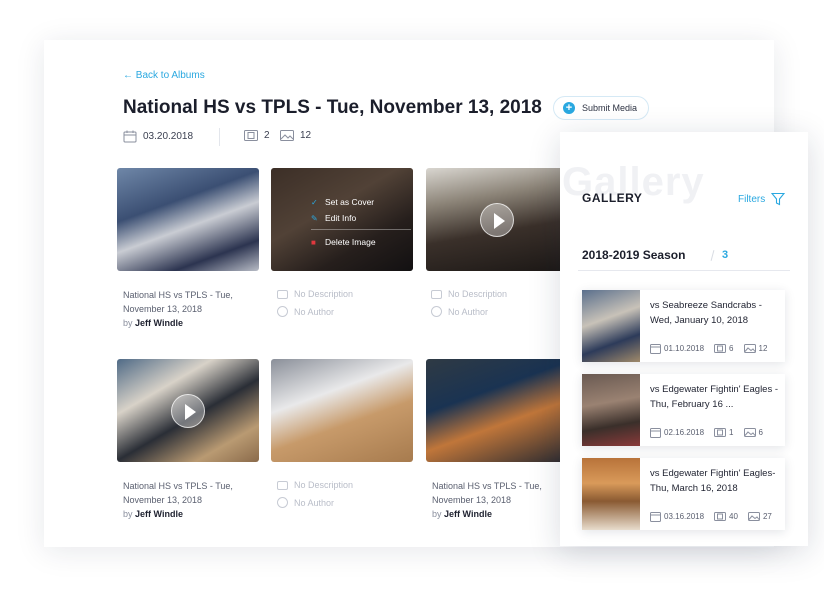 Image resolution: width=824 pixels, height=597 pixels. I want to click on delete-image-item: ■ Delete Image, so click(361, 242).